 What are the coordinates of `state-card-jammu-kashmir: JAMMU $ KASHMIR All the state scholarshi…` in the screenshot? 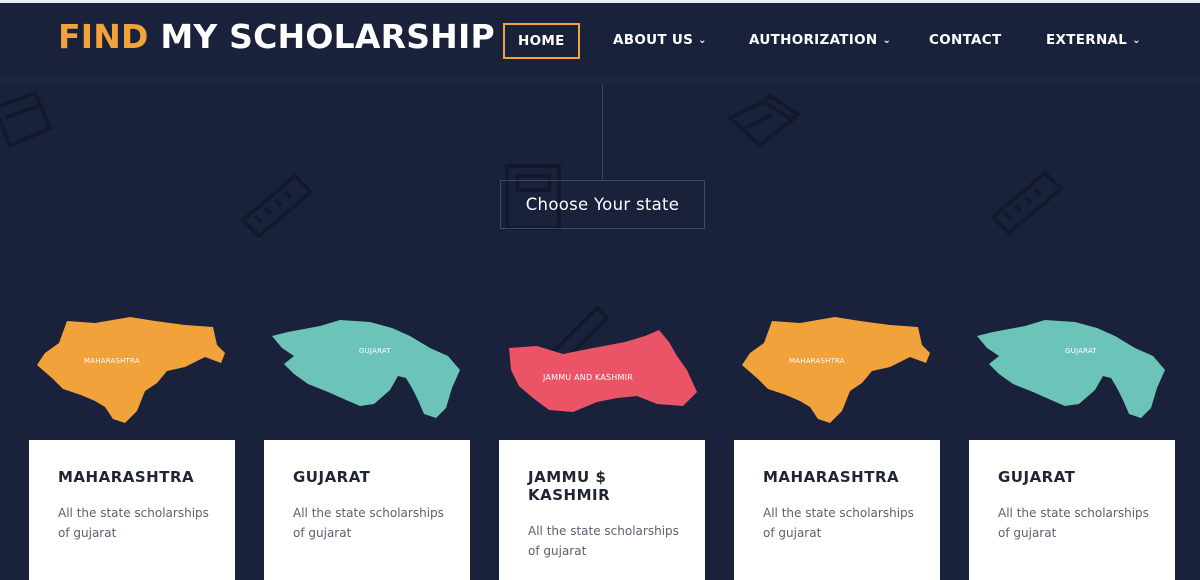 It's located at (602, 510).